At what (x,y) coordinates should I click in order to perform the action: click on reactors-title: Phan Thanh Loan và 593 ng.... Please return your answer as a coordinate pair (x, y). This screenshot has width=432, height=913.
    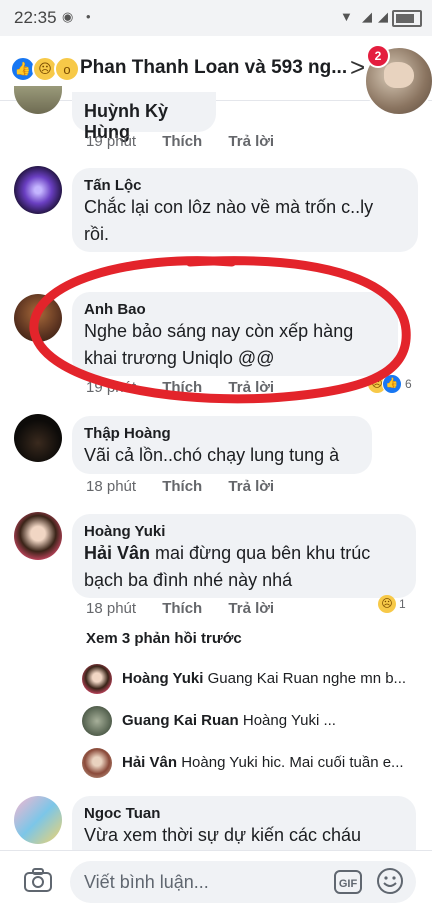
    Looking at the image, I should click on (213, 68).